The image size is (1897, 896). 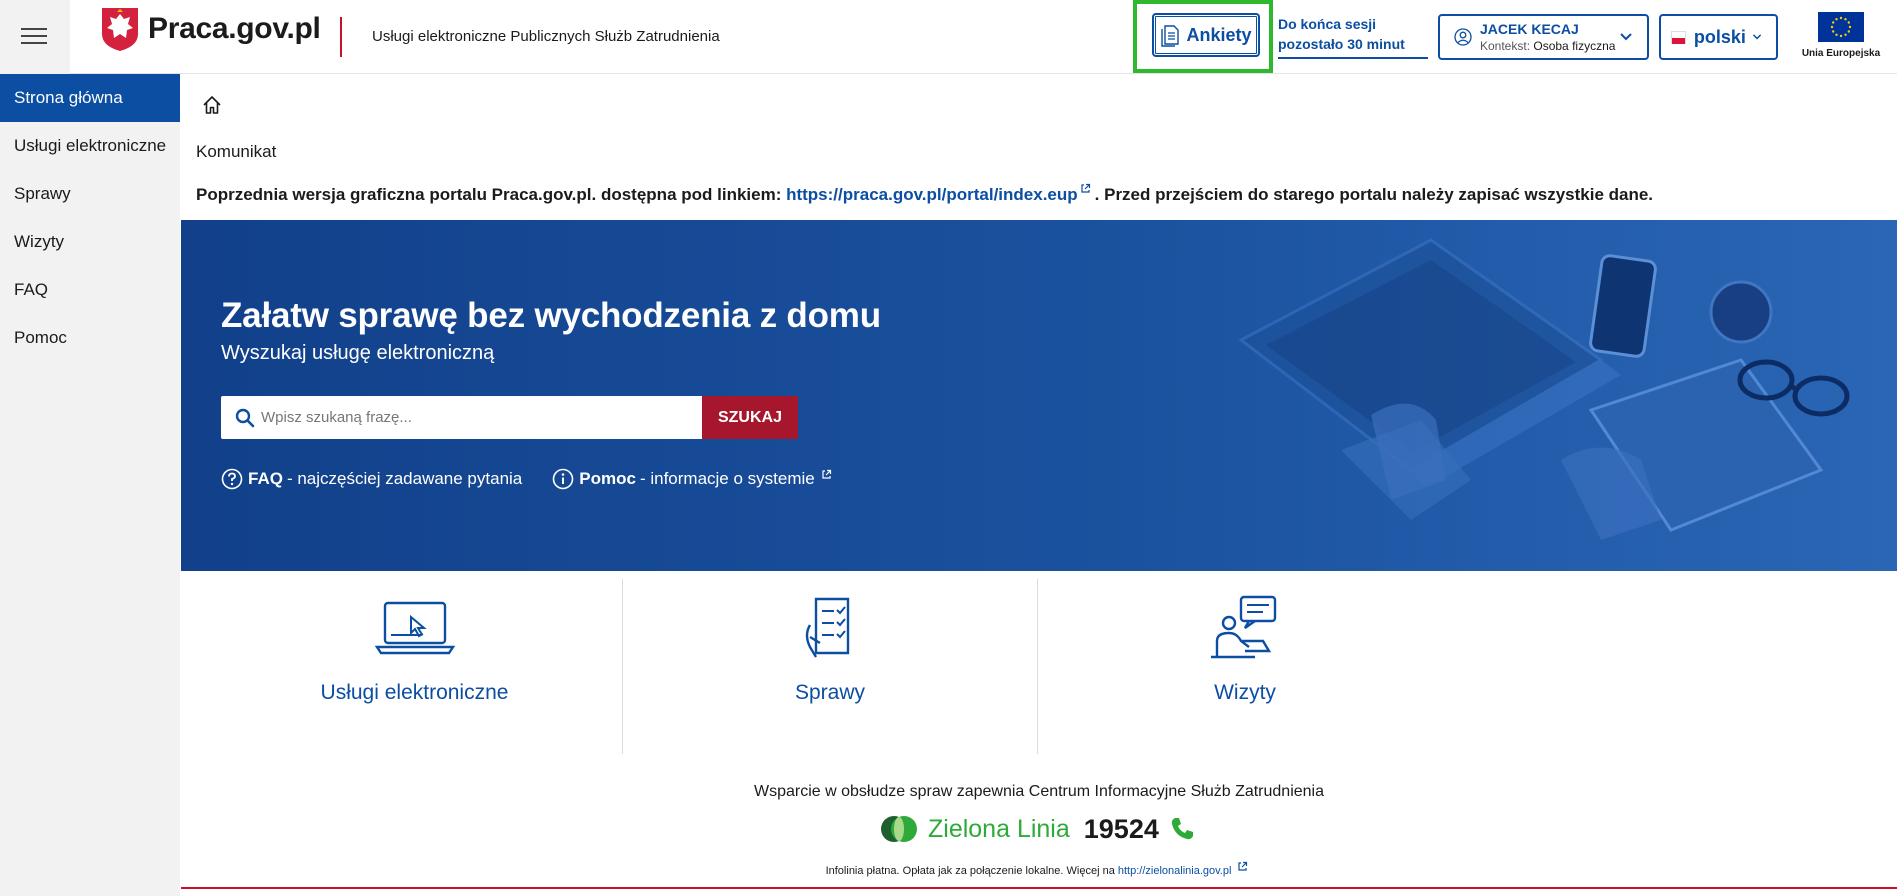 What do you see at coordinates (1175, 871) in the screenshot?
I see `zielona-linia-link: http://zielonalinia.gov.pl` at bounding box center [1175, 871].